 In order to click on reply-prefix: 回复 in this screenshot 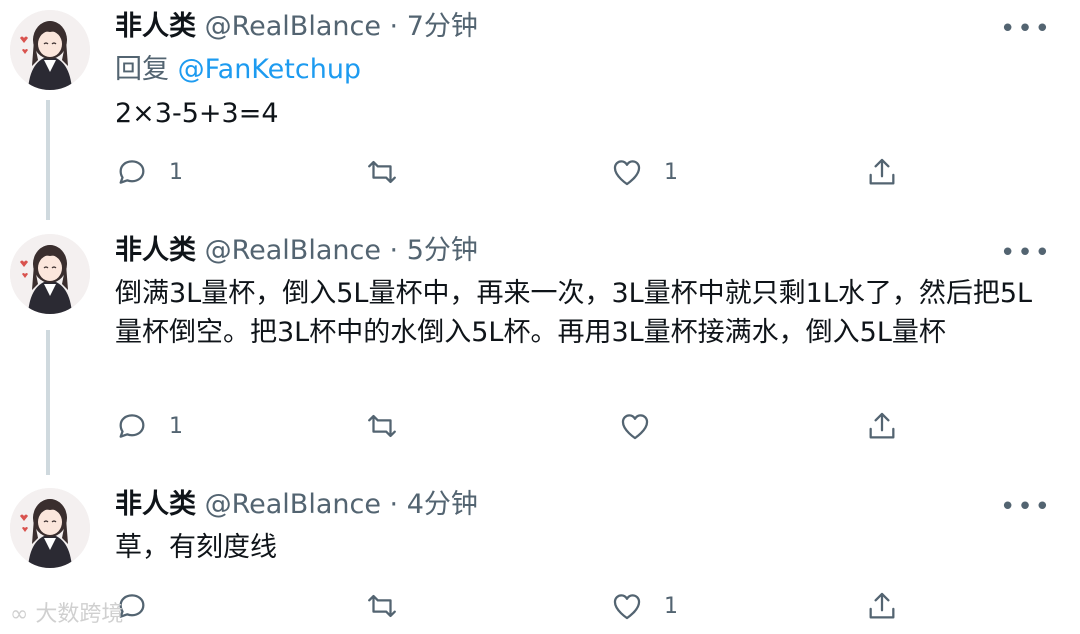, I will do `click(142, 69)`.